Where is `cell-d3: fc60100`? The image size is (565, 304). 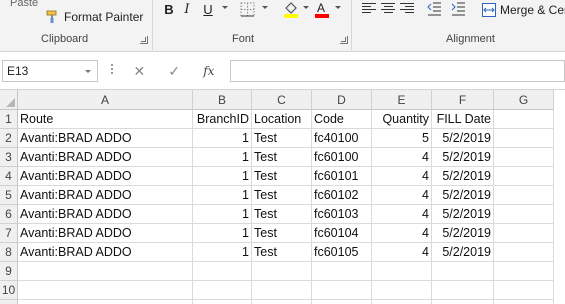 cell-d3: fc60100 is located at coordinates (342, 157).